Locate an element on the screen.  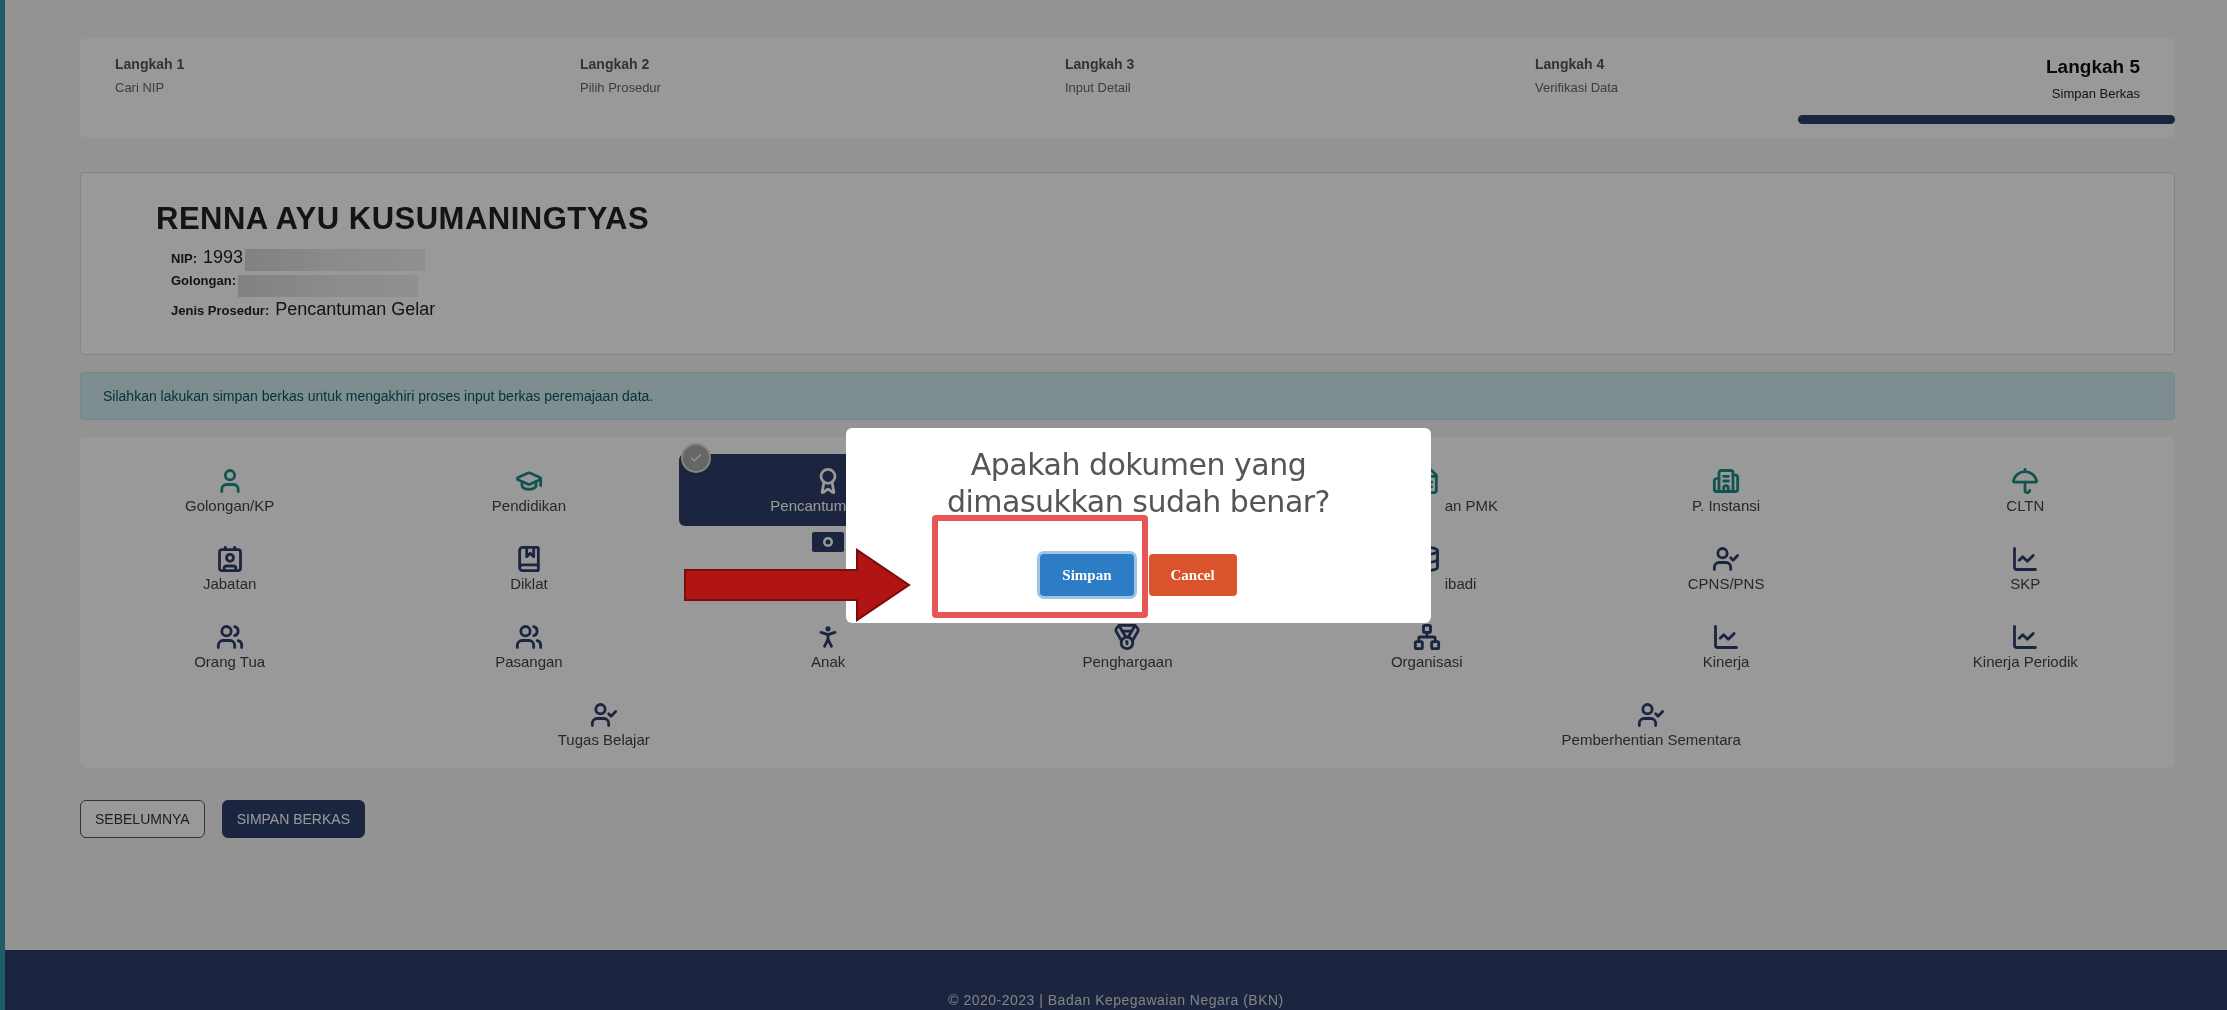
field-label: Jenis Prosedur: is located at coordinates (220, 310).